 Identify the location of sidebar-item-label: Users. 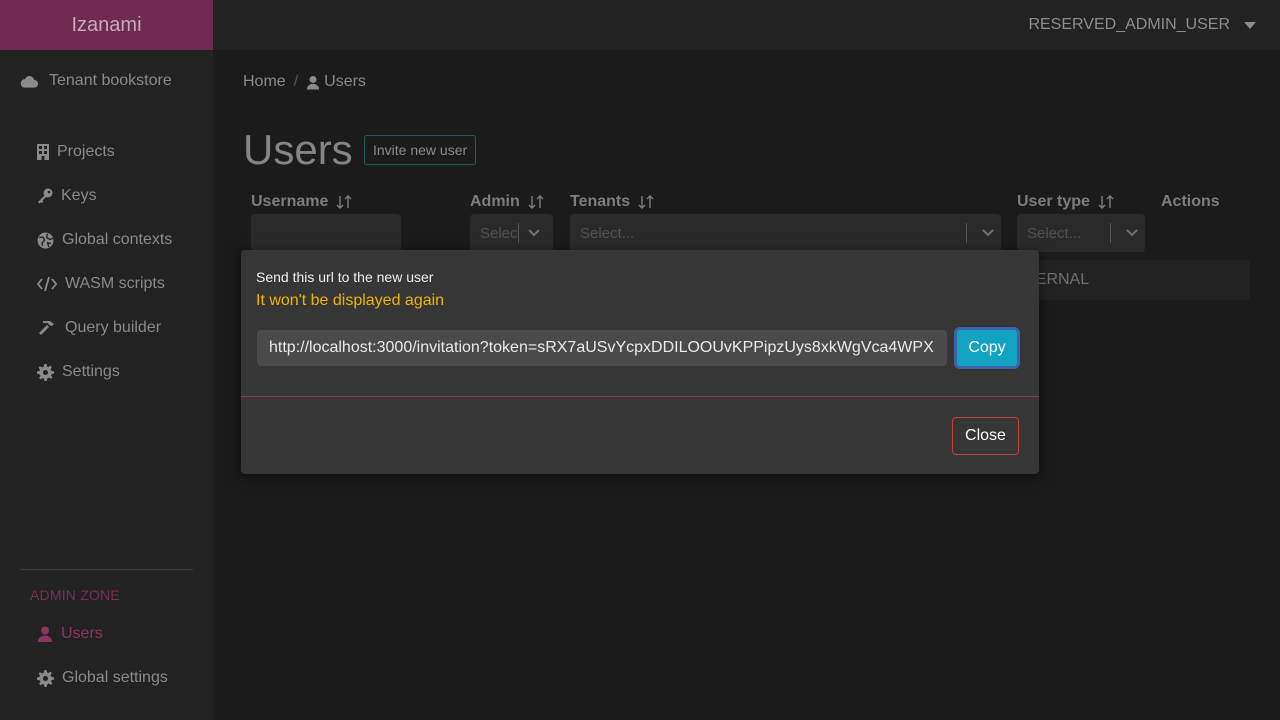
(82, 633).